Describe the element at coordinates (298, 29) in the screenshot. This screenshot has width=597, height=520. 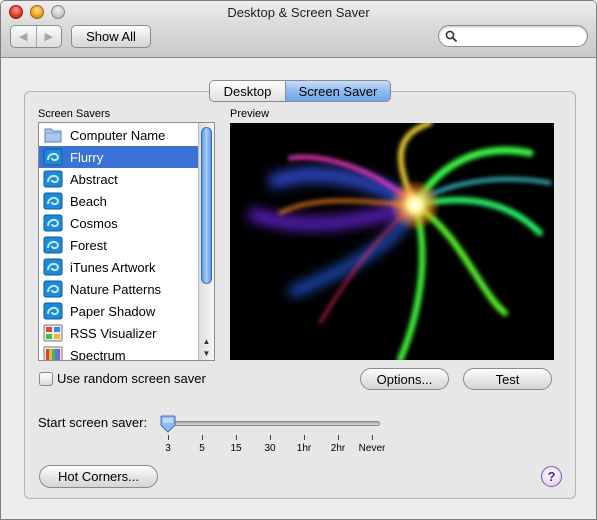
I see `title-bar: Desktop & Screen Saver ◀ ▶ Show All` at that location.